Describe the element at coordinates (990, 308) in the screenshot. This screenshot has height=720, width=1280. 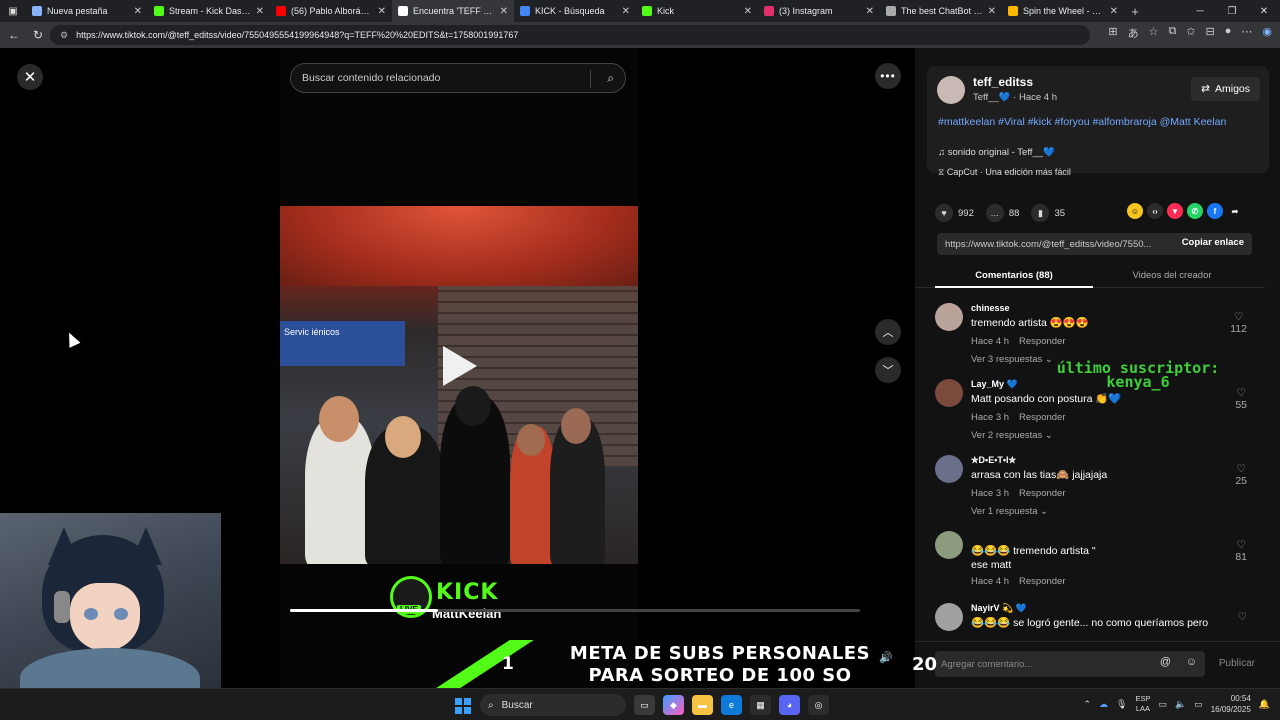
I see `commenter-username: chinesse` at that location.